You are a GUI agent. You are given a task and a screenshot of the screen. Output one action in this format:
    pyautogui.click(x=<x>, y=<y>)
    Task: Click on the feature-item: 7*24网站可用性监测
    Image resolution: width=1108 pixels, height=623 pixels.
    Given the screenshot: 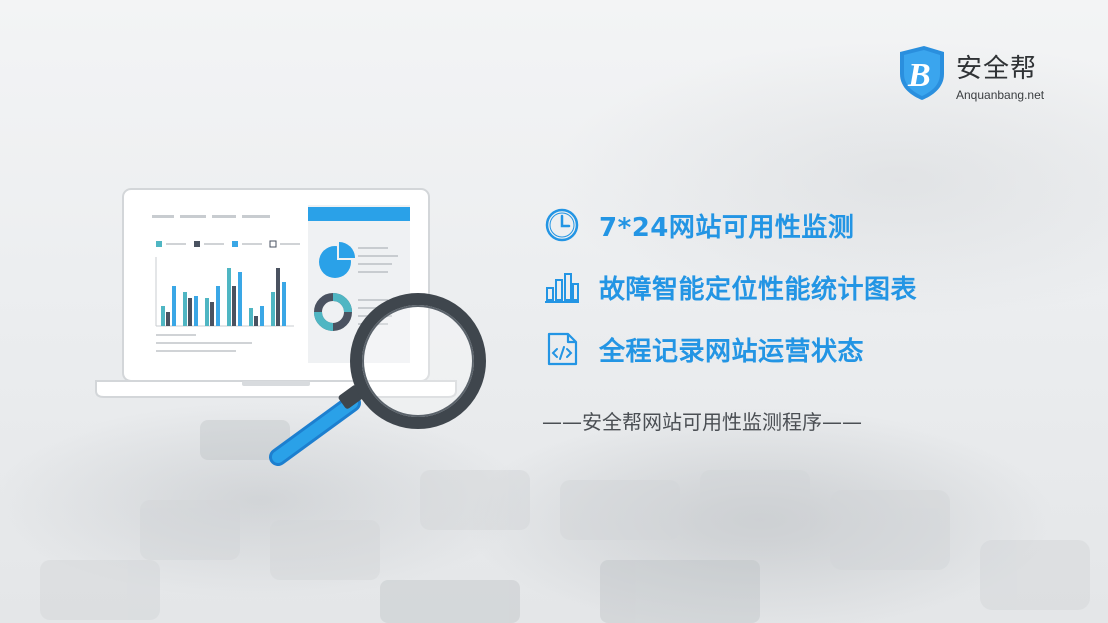 What is the action you would take?
    pyautogui.click(x=730, y=225)
    